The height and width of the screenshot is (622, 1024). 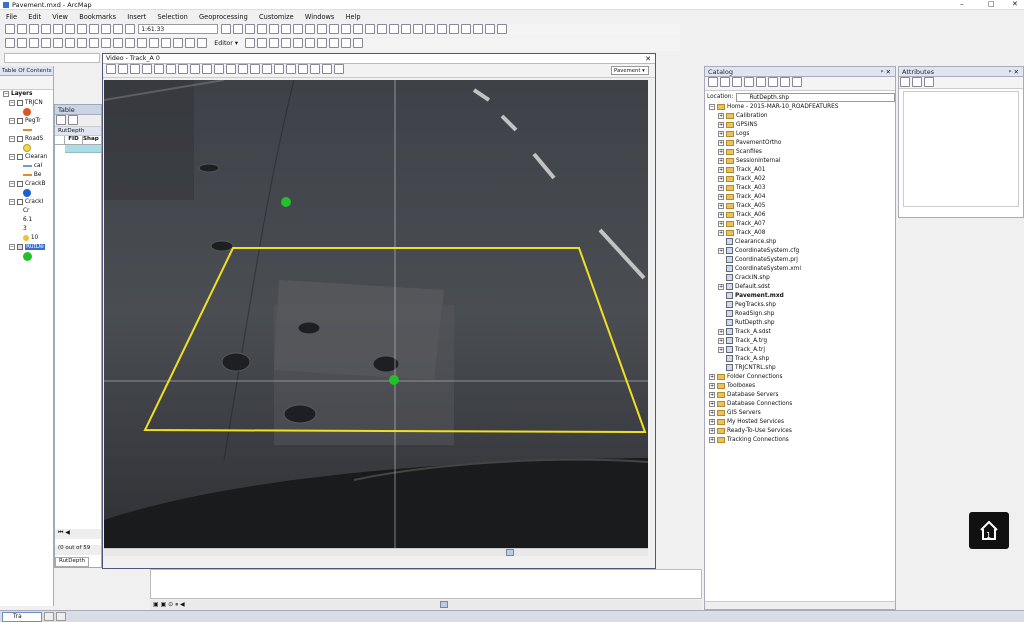 I want to click on settings-icon, so click(x=502, y=29).